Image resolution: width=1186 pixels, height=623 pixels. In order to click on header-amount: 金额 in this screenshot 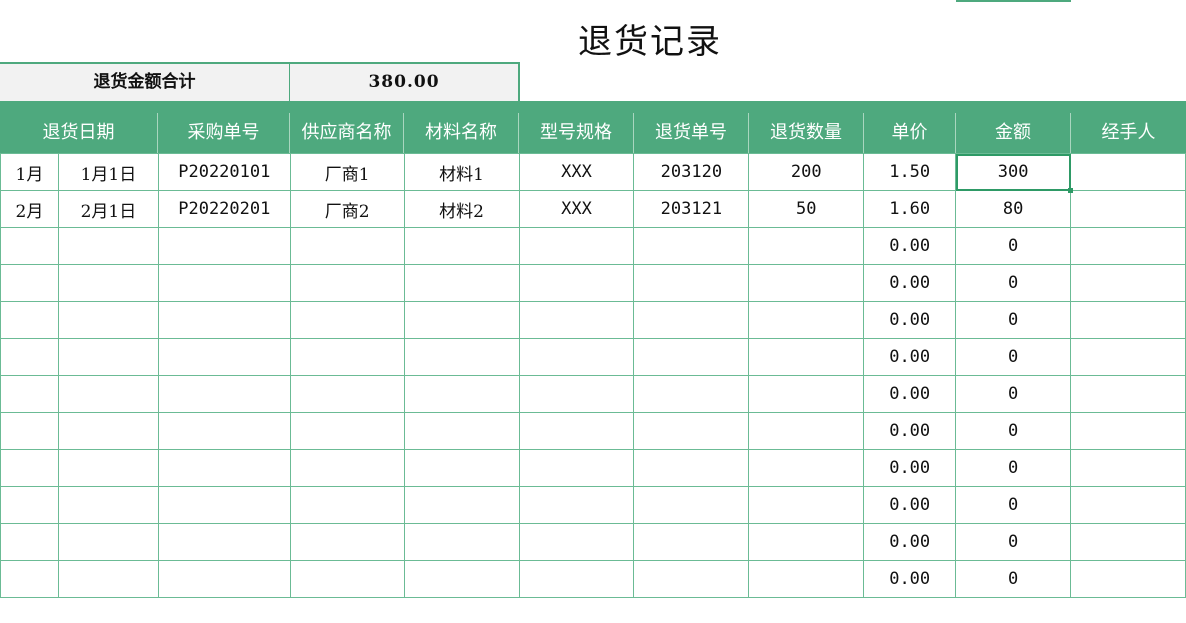, I will do `click(1013, 133)`.